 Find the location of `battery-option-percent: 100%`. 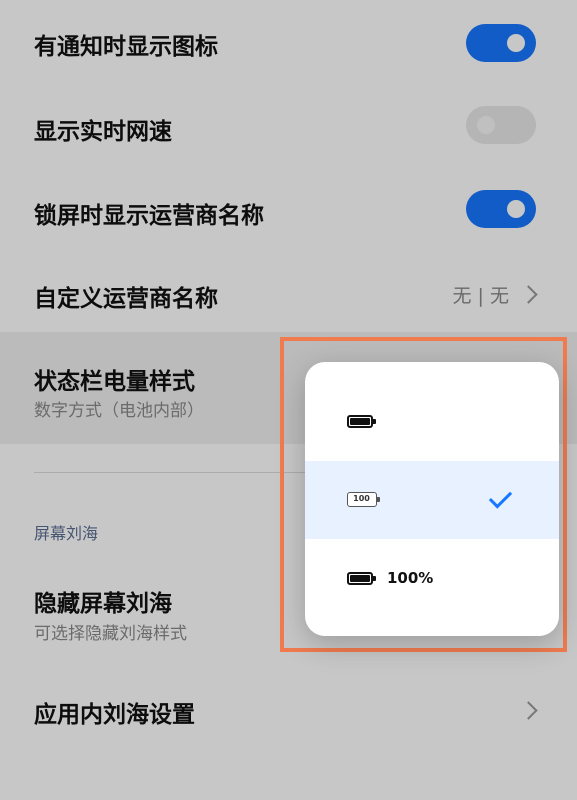

battery-option-percent: 100% is located at coordinates (432, 578).